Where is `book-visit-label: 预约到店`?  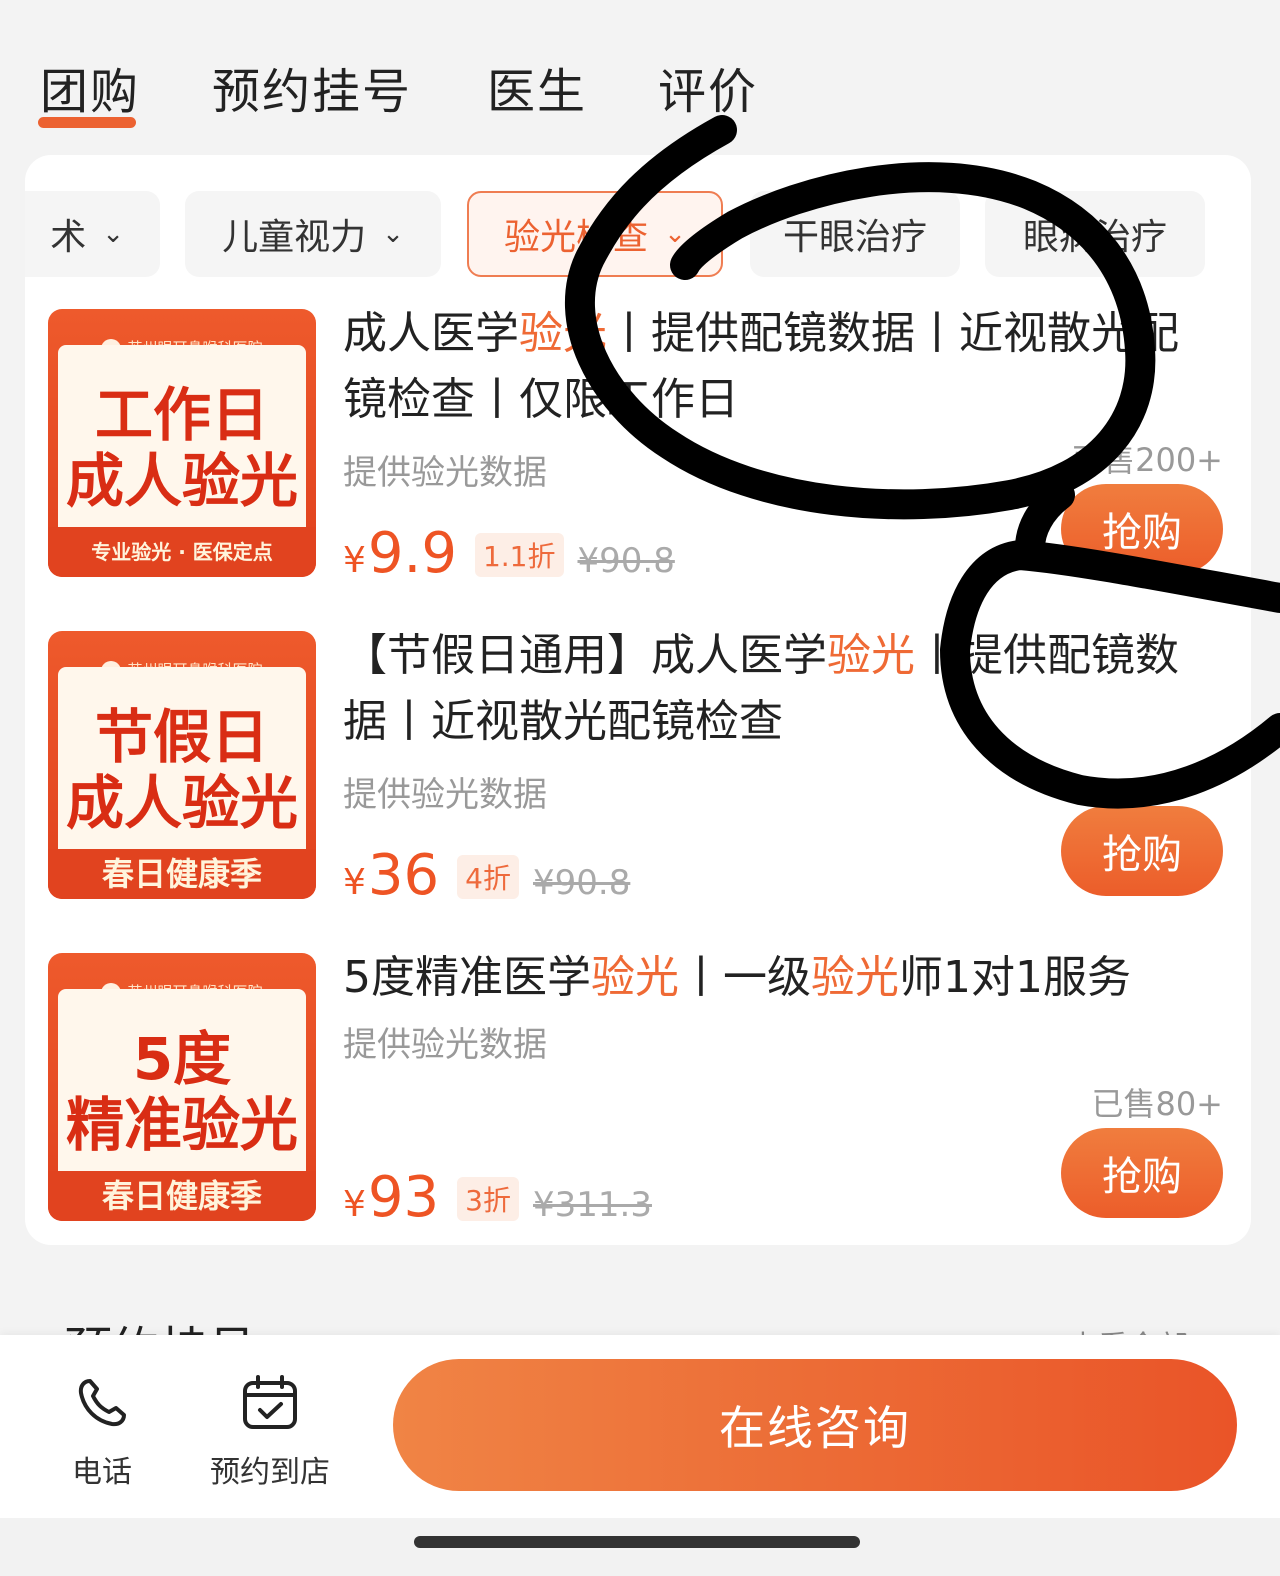
book-visit-label: 预约到店 is located at coordinates (270, 1472).